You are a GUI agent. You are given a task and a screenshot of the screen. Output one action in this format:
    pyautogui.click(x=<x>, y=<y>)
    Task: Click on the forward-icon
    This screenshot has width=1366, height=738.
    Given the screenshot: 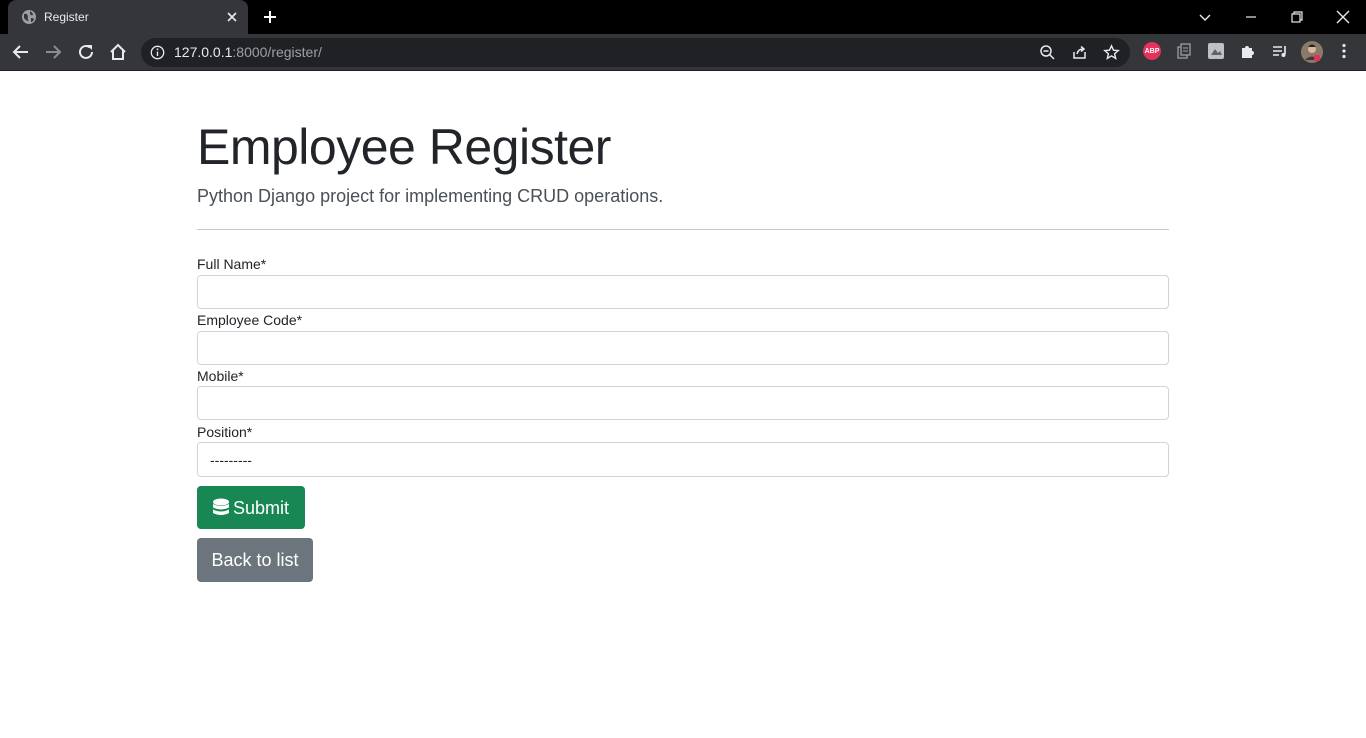 What is the action you would take?
    pyautogui.click(x=53, y=52)
    